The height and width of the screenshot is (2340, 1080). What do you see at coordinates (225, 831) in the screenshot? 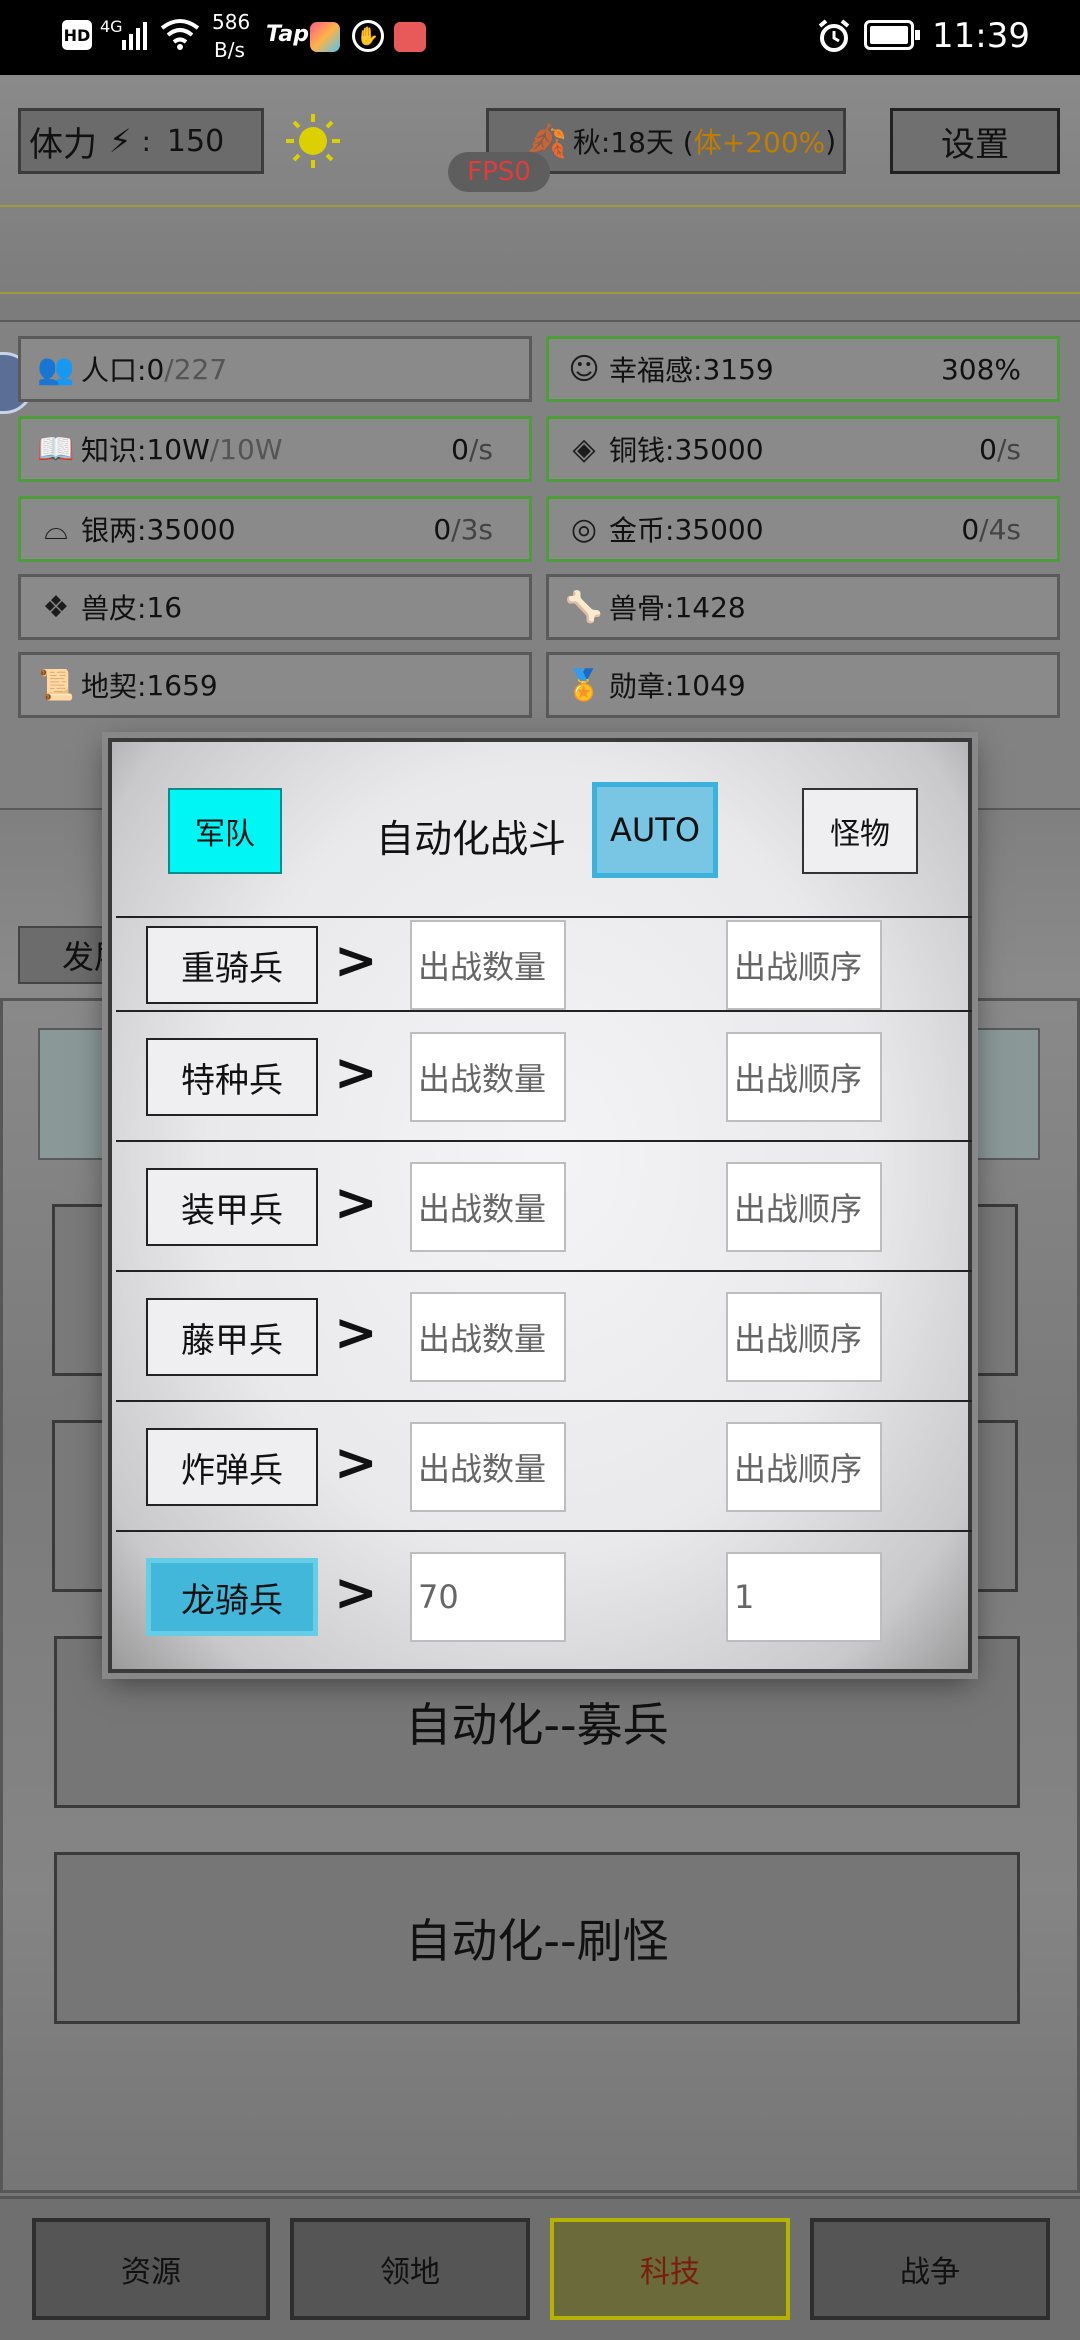
I see `army-tab-button: 军队` at bounding box center [225, 831].